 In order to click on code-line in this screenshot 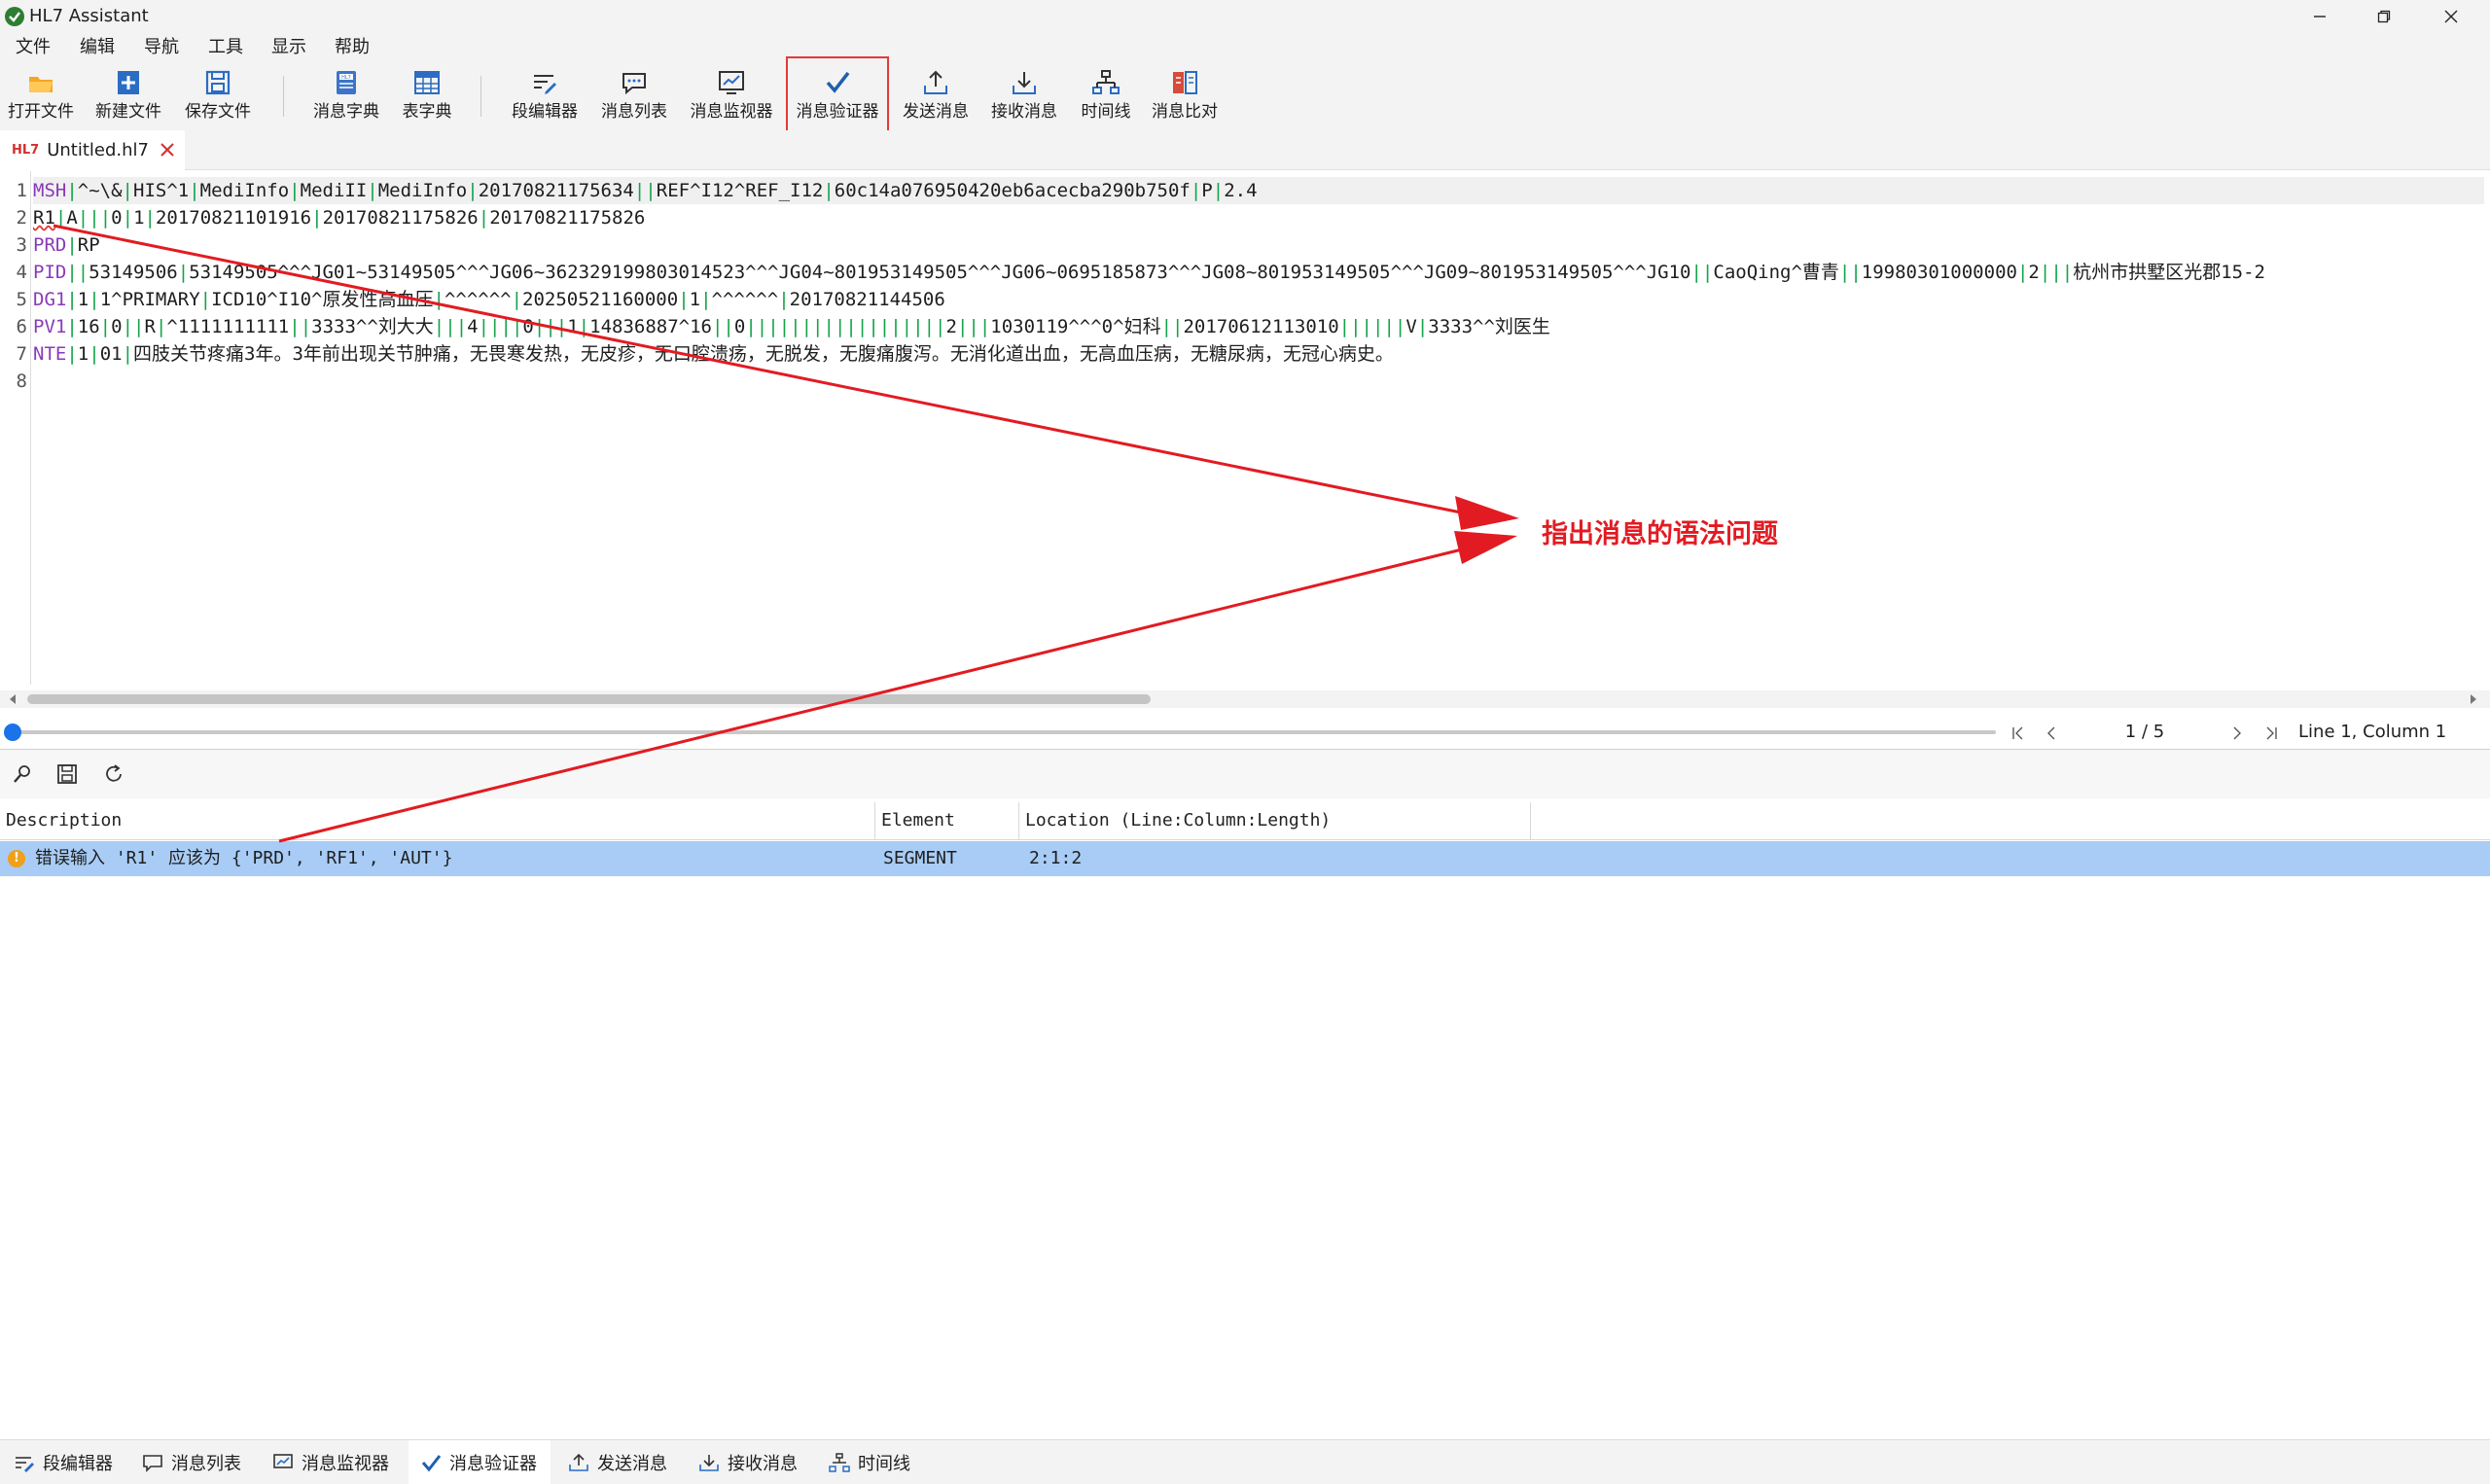, I will do `click(1258, 382)`.